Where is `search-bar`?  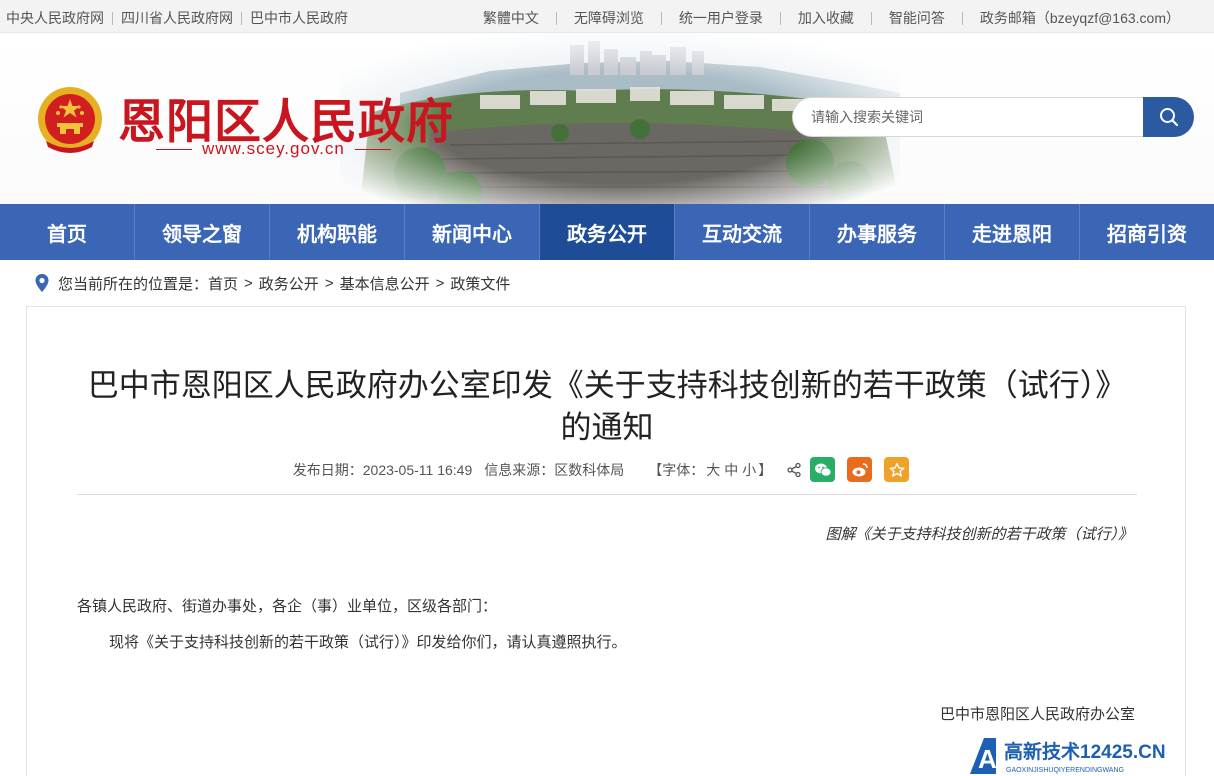
search-bar is located at coordinates (993, 117).